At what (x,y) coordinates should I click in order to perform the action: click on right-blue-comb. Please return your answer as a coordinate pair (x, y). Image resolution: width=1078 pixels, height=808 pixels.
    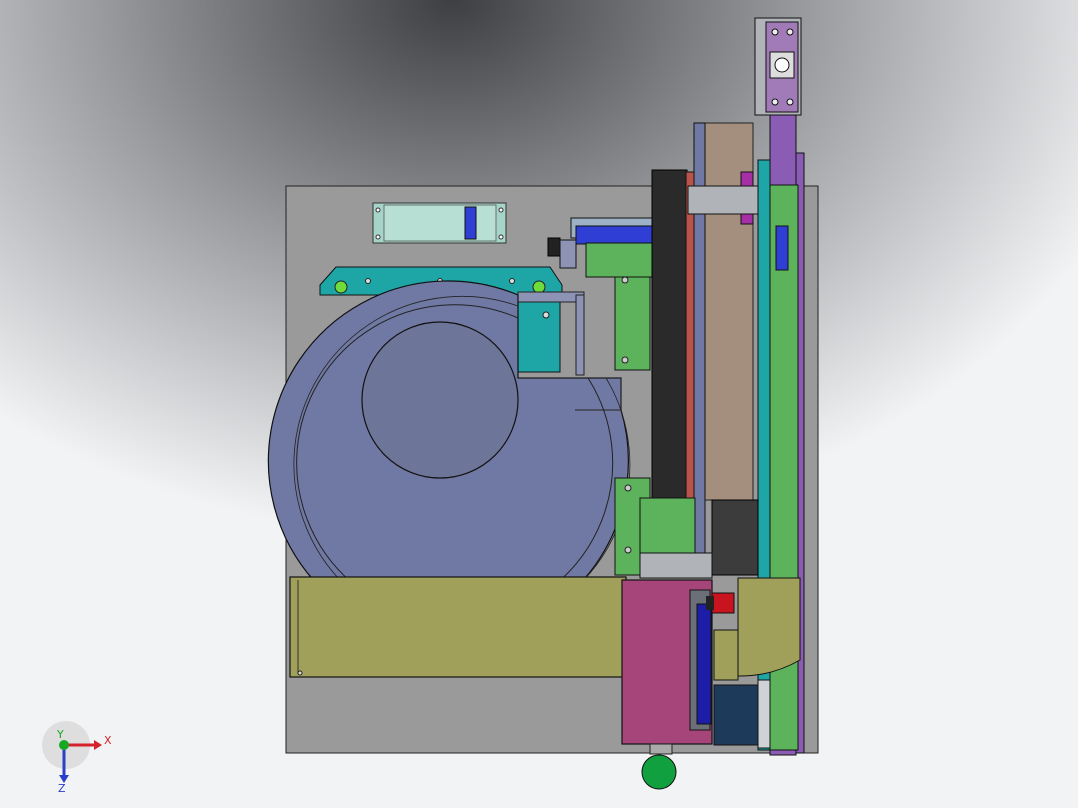
    Looking at the image, I should click on (782, 248).